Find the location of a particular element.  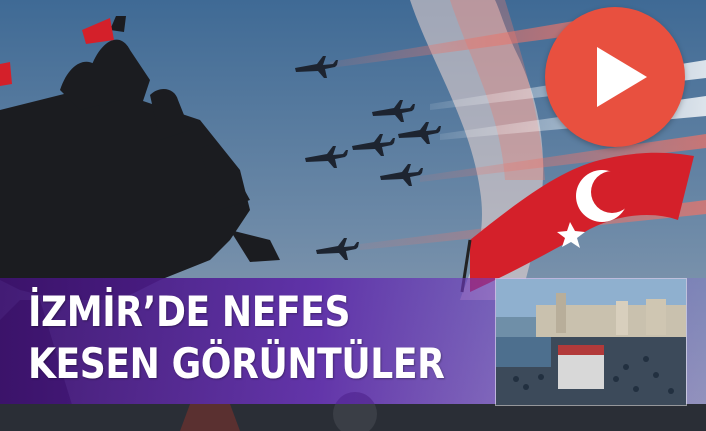

thumbnail-photo is located at coordinates (591, 342).